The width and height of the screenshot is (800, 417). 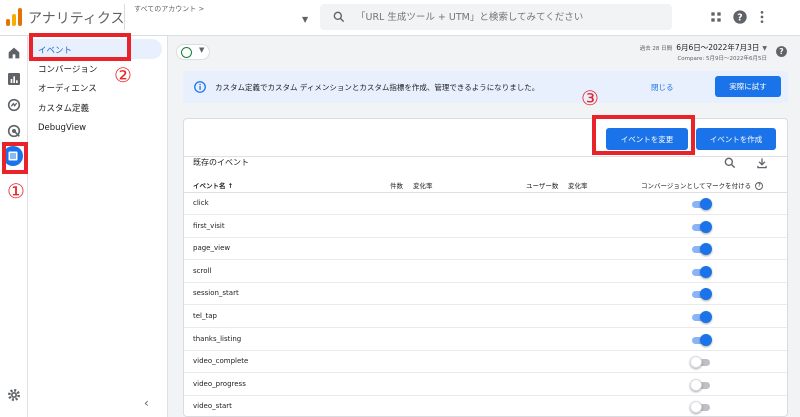 I want to click on top-bar: アナリティクス すべてのアカウント > ▼ ?, so click(x=400, y=18).